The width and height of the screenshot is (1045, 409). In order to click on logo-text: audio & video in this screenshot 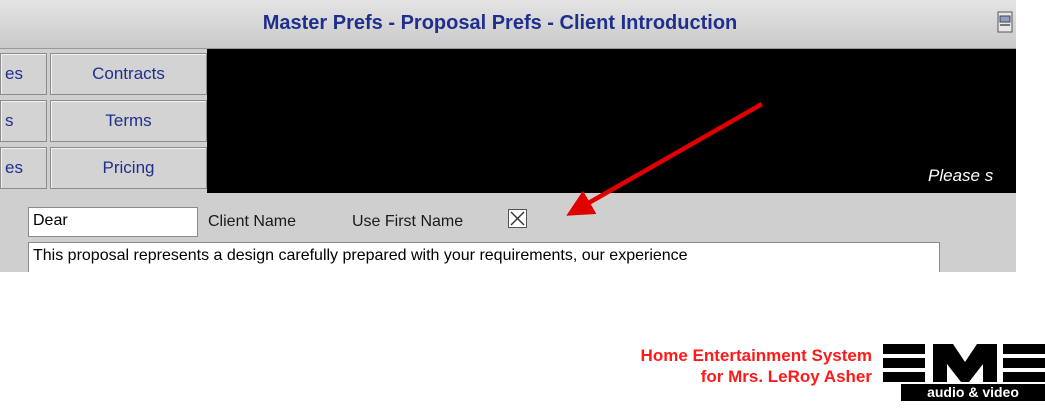, I will do `click(973, 392)`.